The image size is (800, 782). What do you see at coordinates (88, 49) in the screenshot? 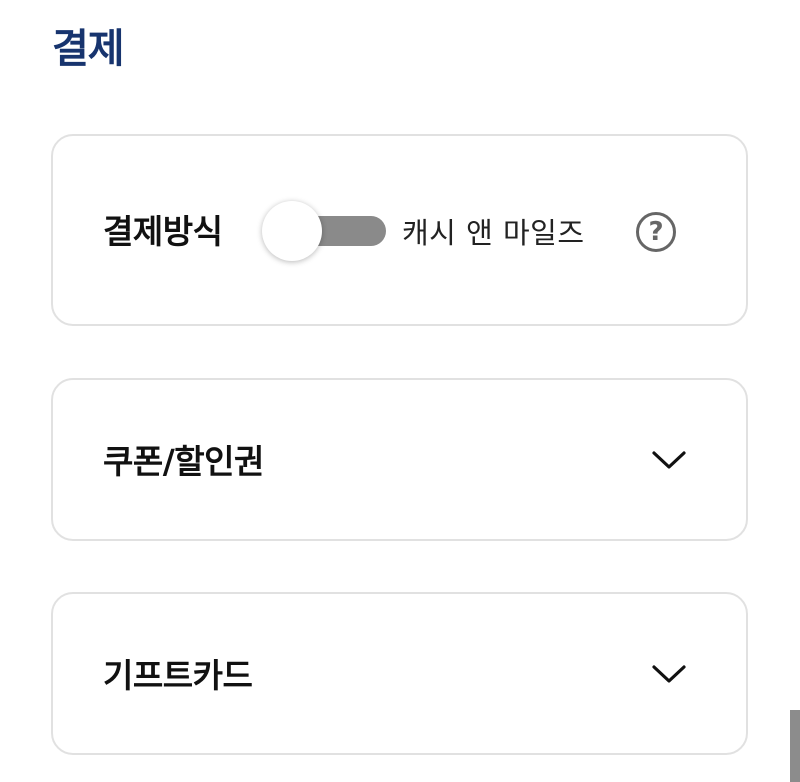
I see `page-title: 결제` at bounding box center [88, 49].